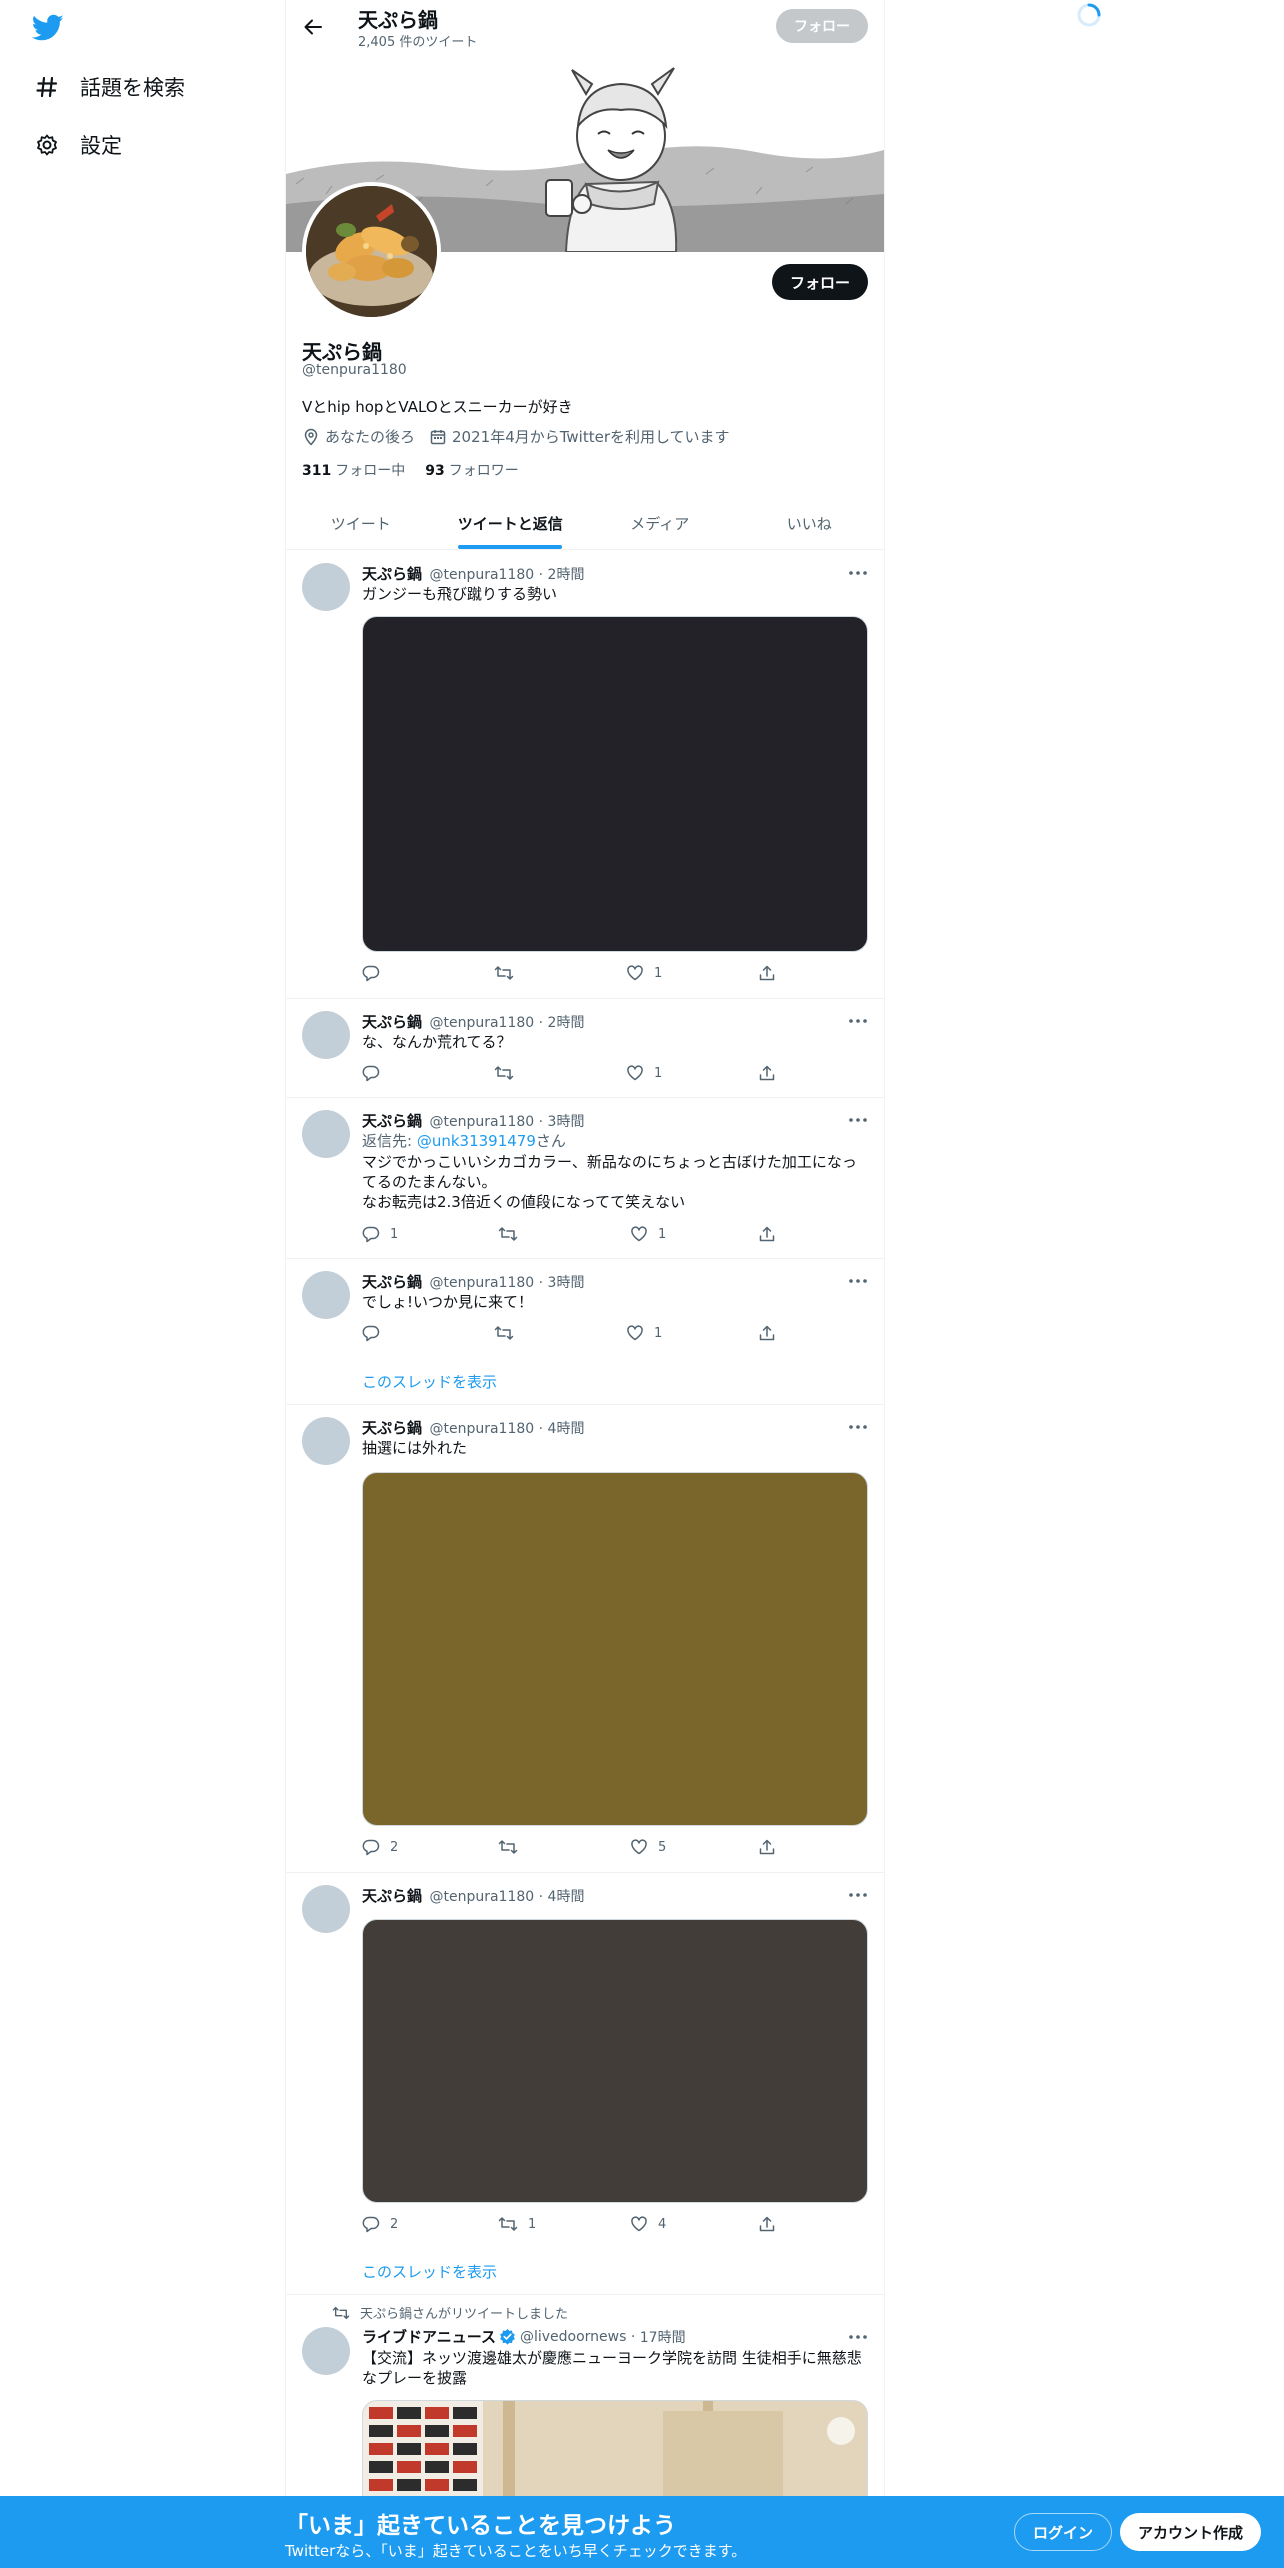 The height and width of the screenshot is (2568, 1284). Describe the element at coordinates (511, 523) in the screenshot. I see `tab-tweets-and-replies: ツイートと返信` at that location.